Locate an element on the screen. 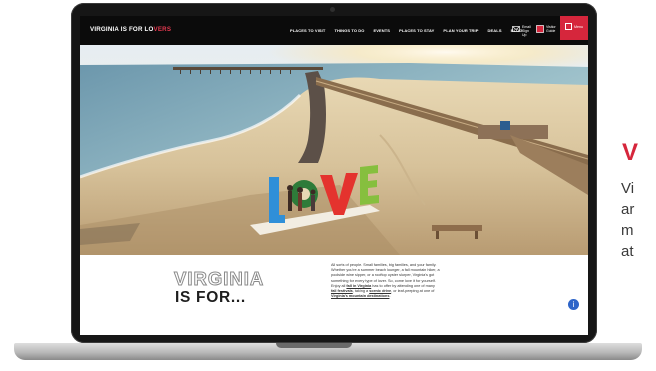 The image size is (656, 371). side-line: Vi is located at coordinates (628, 188).